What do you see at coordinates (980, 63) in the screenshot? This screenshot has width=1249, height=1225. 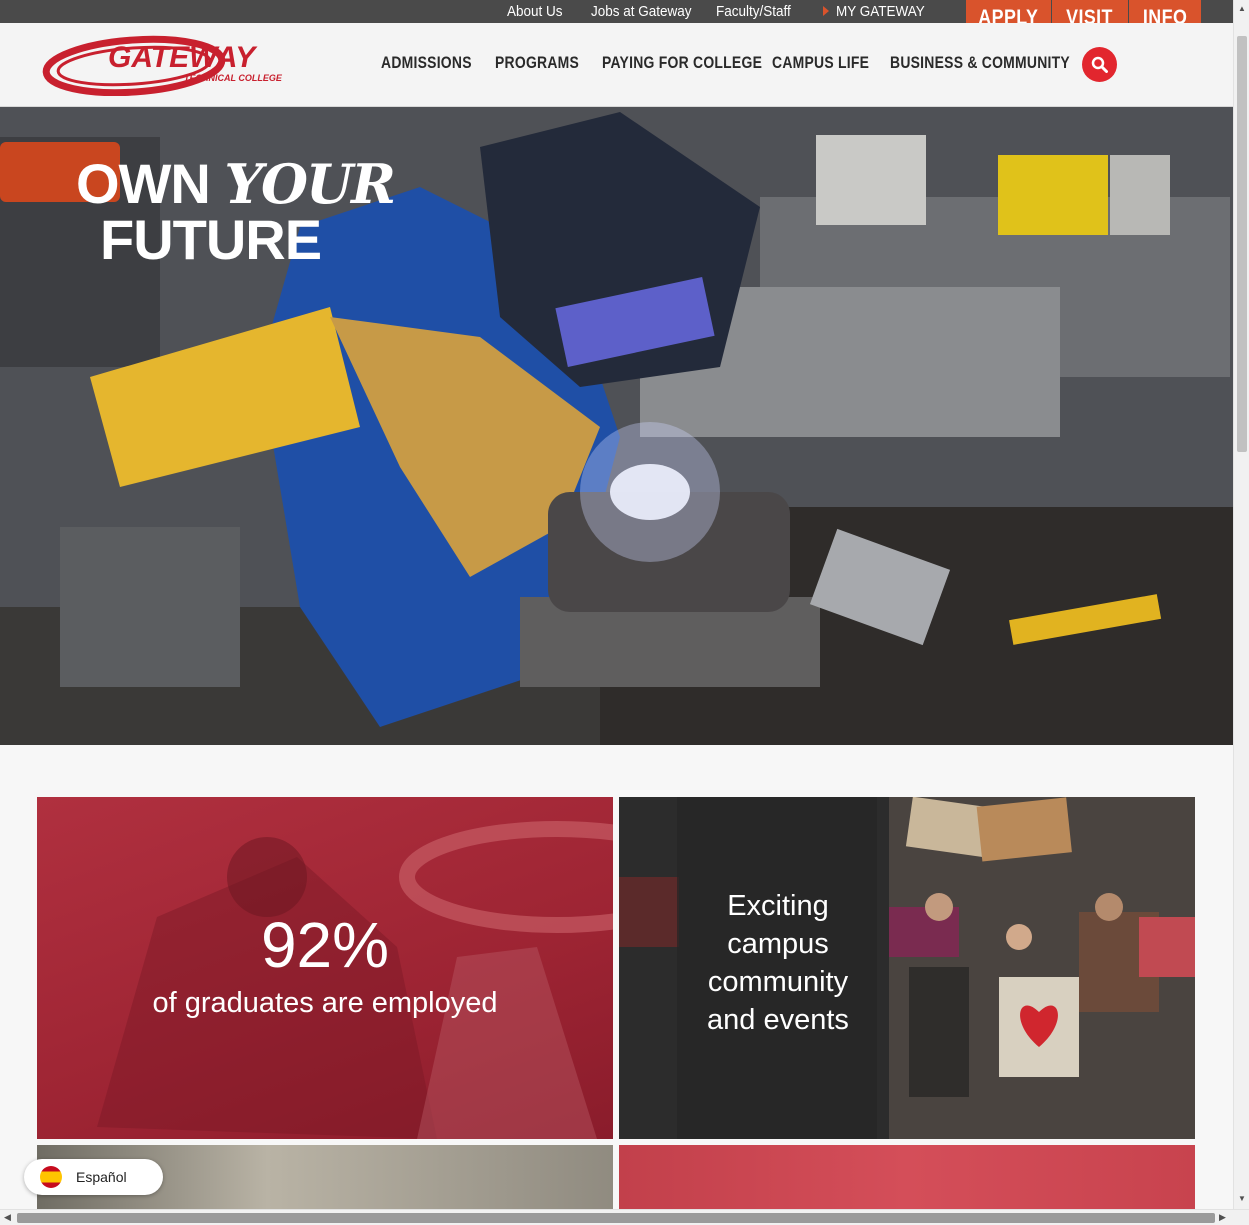 I see `nav-business-community: BUSINESS & COMMUNITY` at bounding box center [980, 63].